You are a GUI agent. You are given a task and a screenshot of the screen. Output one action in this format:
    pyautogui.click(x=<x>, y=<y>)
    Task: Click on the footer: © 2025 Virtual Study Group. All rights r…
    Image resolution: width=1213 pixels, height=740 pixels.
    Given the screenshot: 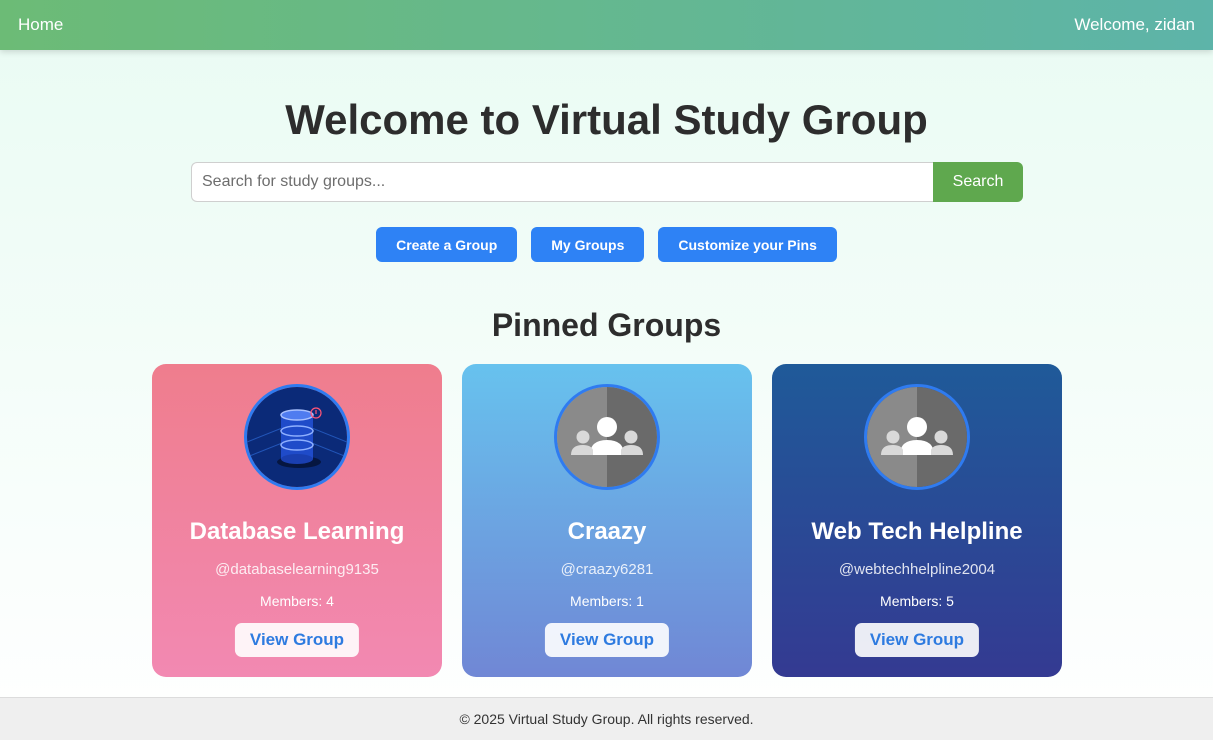 What is the action you would take?
    pyautogui.click(x=606, y=718)
    